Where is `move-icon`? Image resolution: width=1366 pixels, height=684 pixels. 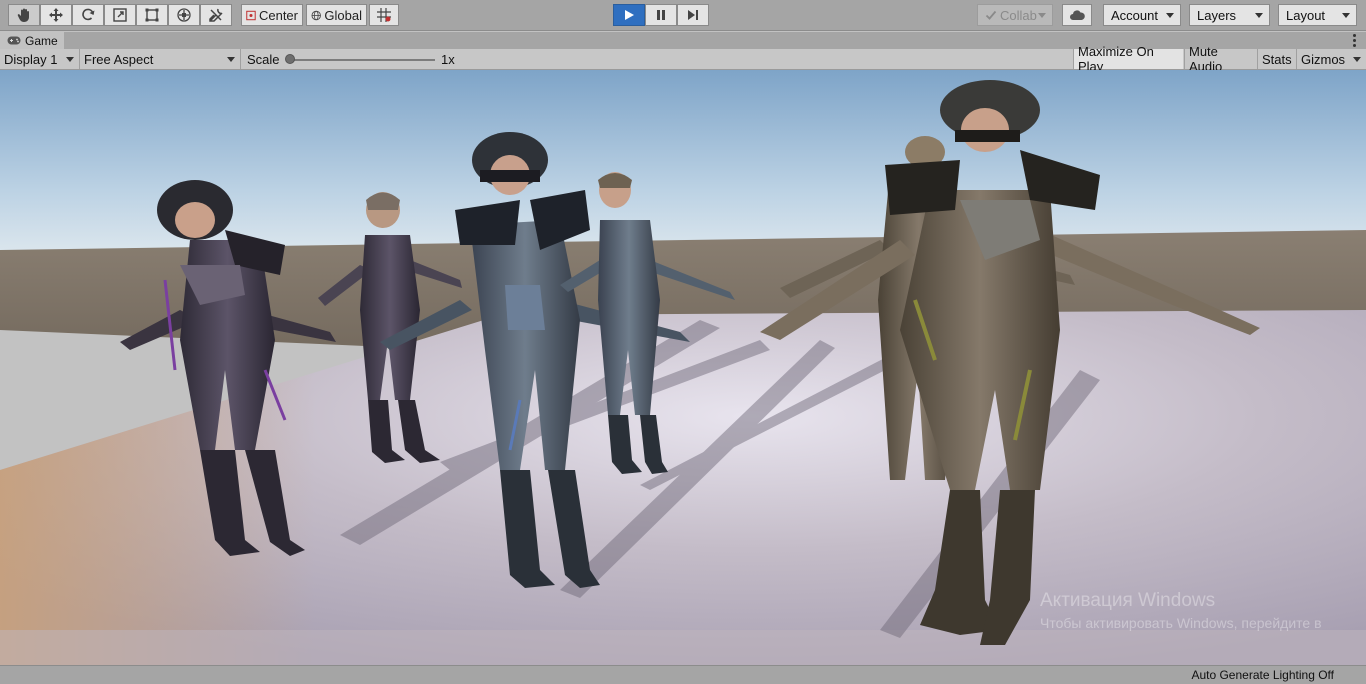 move-icon is located at coordinates (56, 15).